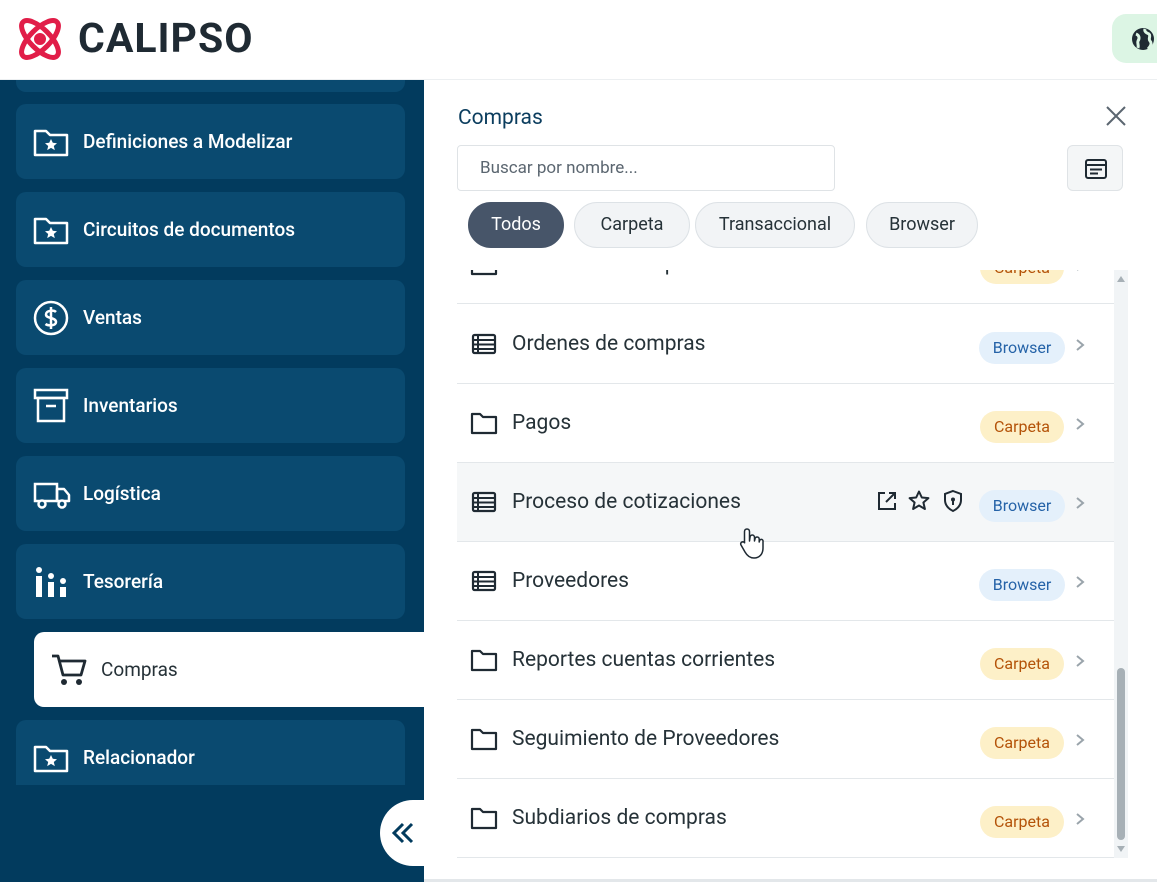 Image resolution: width=1157 pixels, height=882 pixels. What do you see at coordinates (122, 493) in the screenshot?
I see `sidebar-item-label: Logística` at bounding box center [122, 493].